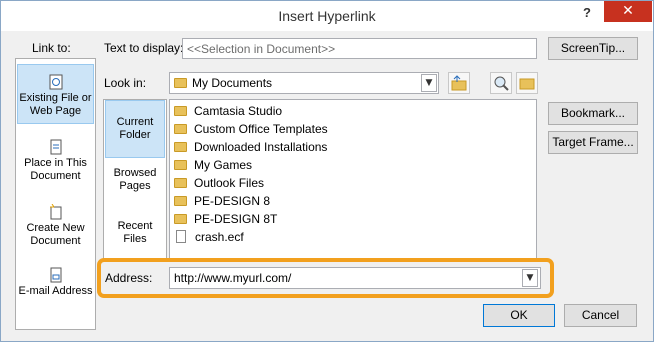  I want to click on list-item: Downloaded Installations, so click(250, 147).